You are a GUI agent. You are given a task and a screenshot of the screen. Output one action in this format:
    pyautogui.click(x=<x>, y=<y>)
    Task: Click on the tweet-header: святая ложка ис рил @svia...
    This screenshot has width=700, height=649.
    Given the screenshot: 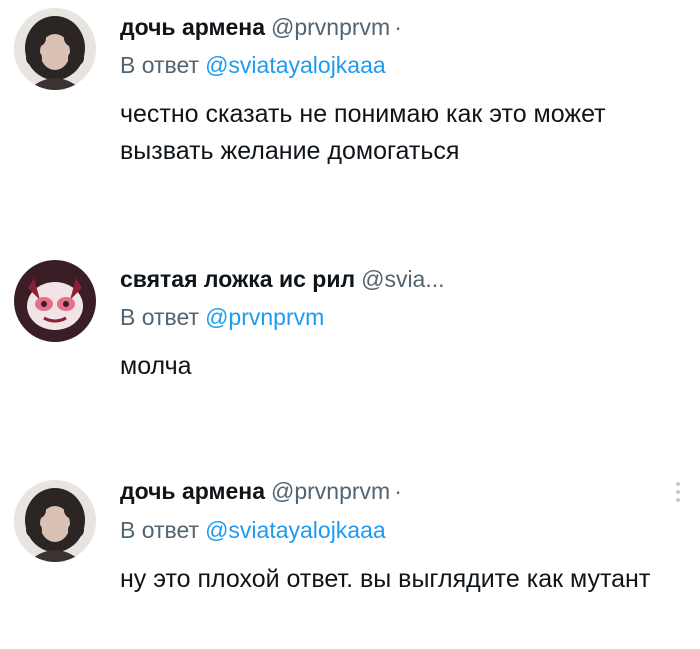 What is the action you would take?
    pyautogui.click(x=282, y=279)
    